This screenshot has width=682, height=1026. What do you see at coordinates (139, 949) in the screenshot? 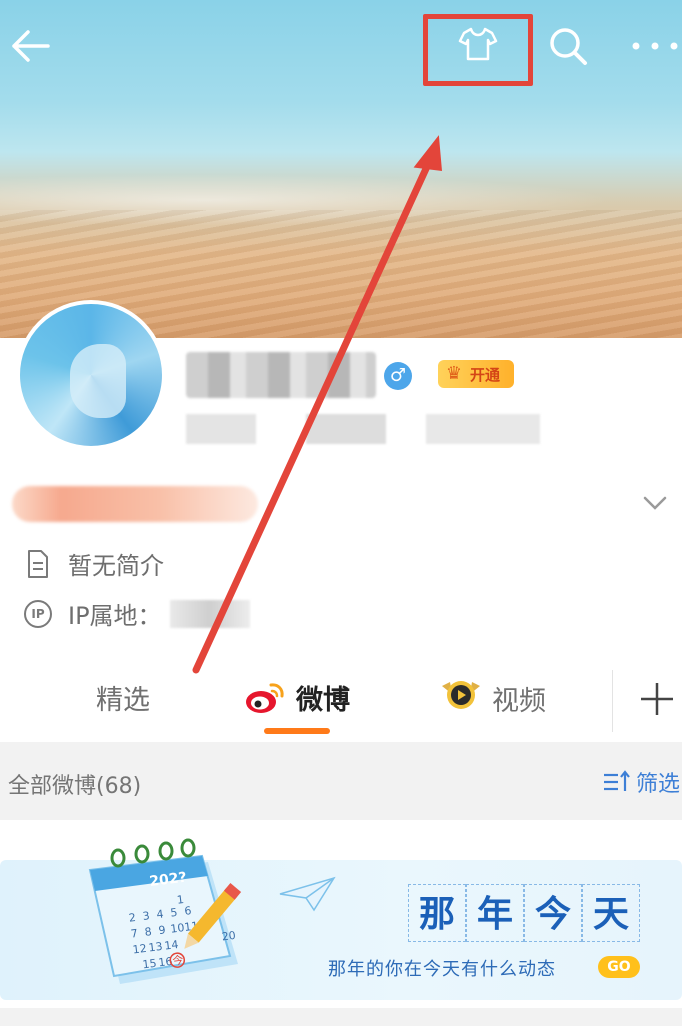
I see `calendar-day: 12` at bounding box center [139, 949].